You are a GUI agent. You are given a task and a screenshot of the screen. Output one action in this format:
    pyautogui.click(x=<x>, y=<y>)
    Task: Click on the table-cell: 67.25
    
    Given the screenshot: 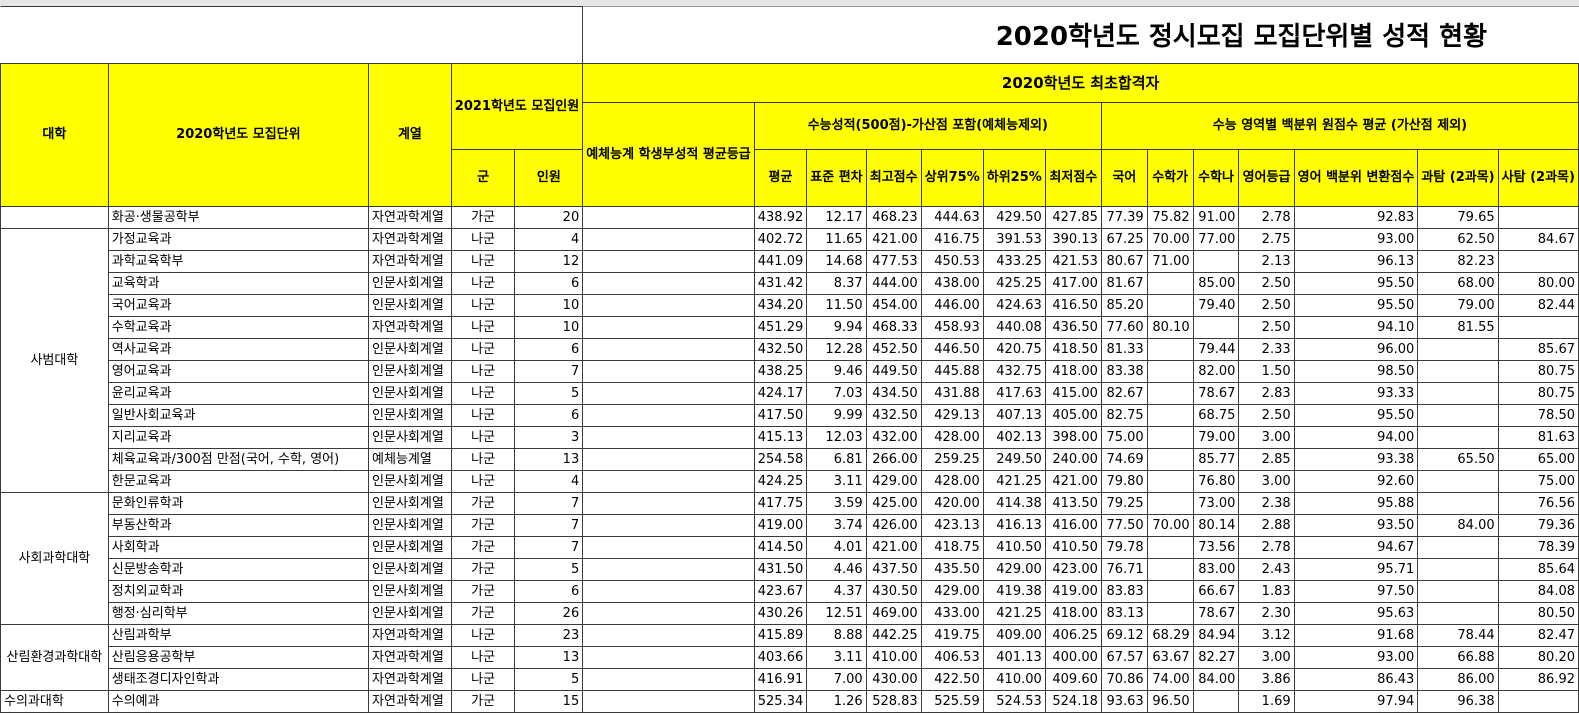 What is the action you would take?
    pyautogui.click(x=1124, y=239)
    